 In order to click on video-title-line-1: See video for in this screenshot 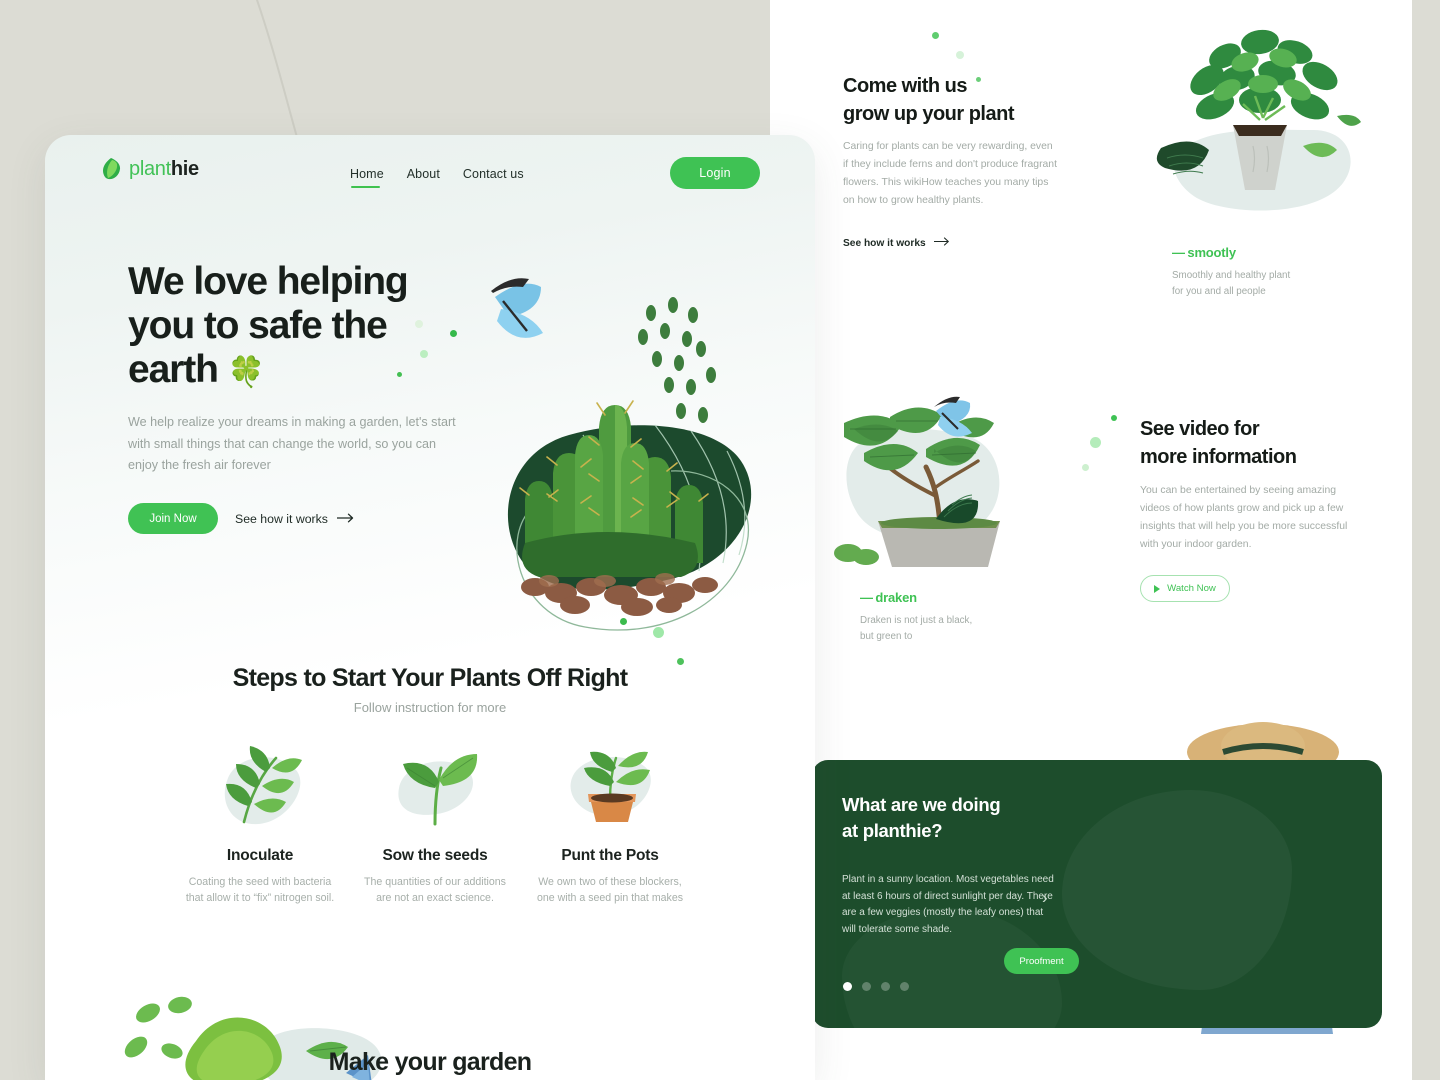, I will do `click(1200, 429)`.